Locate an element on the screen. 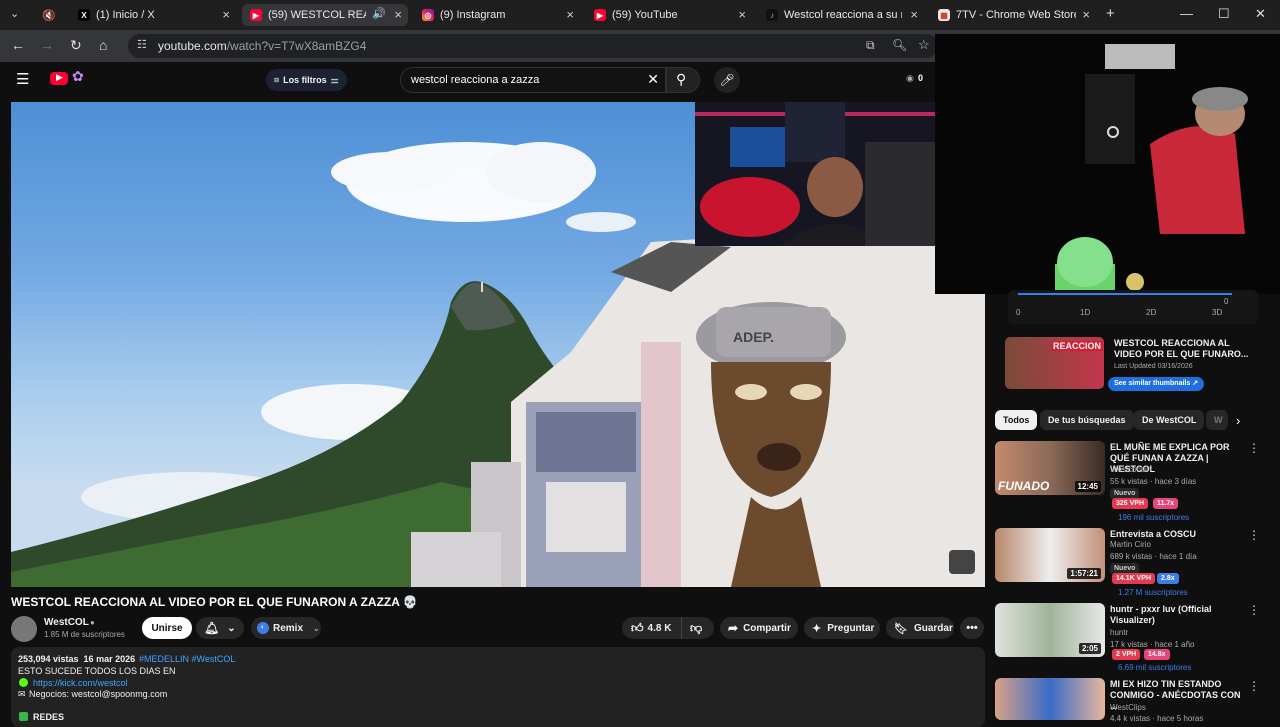 Image resolution: width=1280 pixels, height=727 pixels. search-button: ⚲ is located at coordinates (683, 80).